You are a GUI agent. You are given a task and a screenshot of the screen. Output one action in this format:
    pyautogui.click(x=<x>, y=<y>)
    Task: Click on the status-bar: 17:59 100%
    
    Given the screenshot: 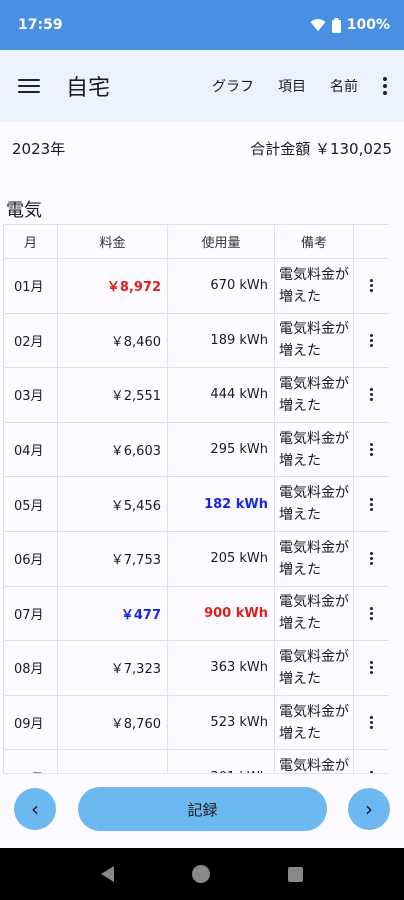 What is the action you would take?
    pyautogui.click(x=202, y=25)
    